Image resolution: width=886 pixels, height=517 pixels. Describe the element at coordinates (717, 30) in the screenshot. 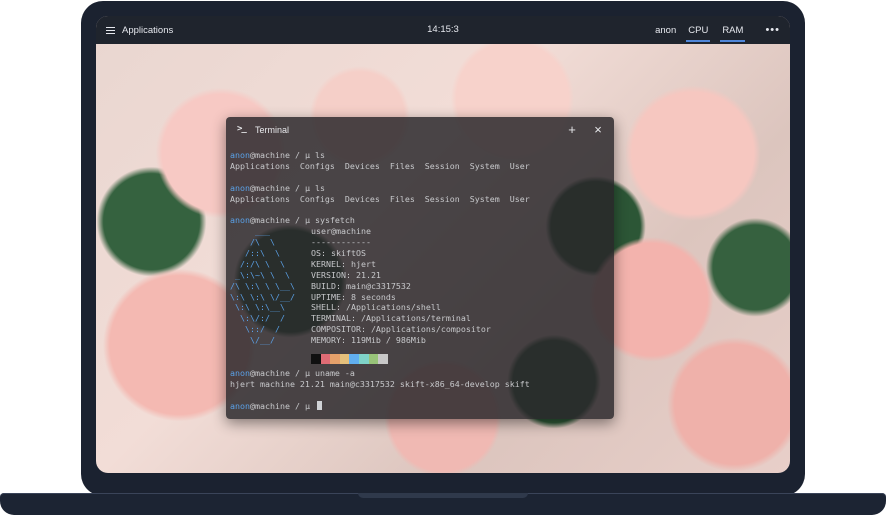

I see `panel-right-area: anon CPU RAM •••` at that location.